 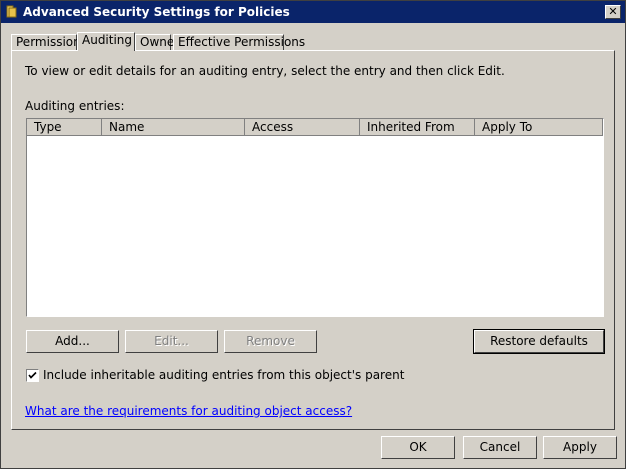 I want to click on restore-defaults-button: Restore defaults, so click(x=539, y=341).